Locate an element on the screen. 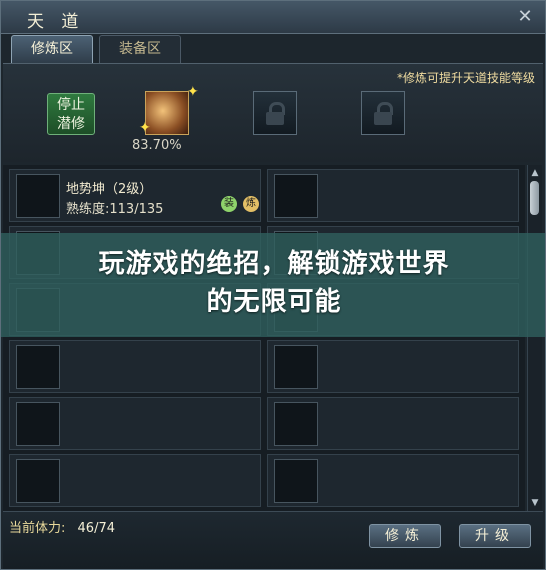 This screenshot has height=570, width=546. upgrade-button: 升级 is located at coordinates (495, 536).